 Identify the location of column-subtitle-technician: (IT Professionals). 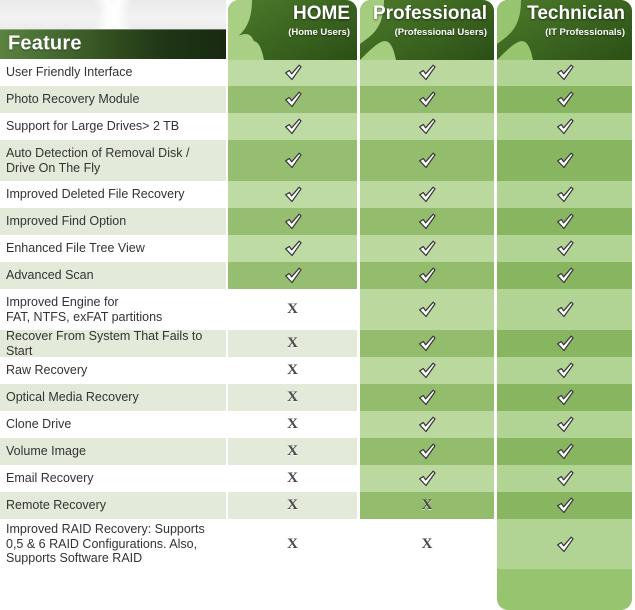
(585, 32).